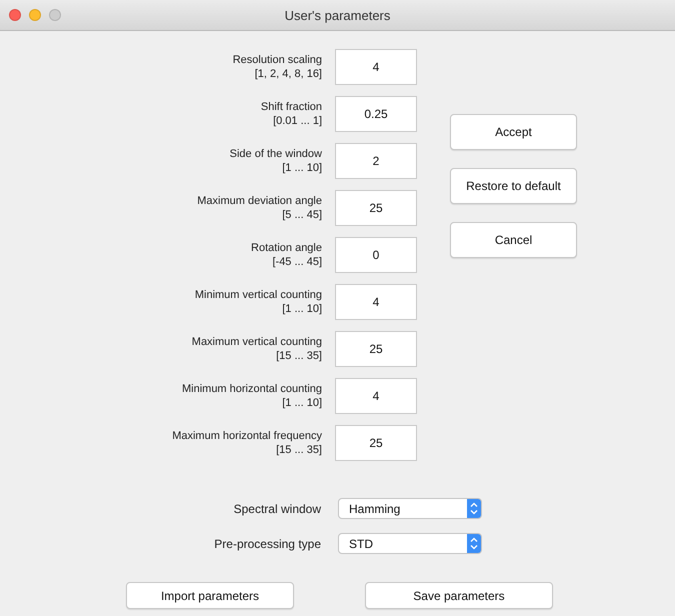 This screenshot has width=675, height=616. I want to click on close-button, so click(15, 15).